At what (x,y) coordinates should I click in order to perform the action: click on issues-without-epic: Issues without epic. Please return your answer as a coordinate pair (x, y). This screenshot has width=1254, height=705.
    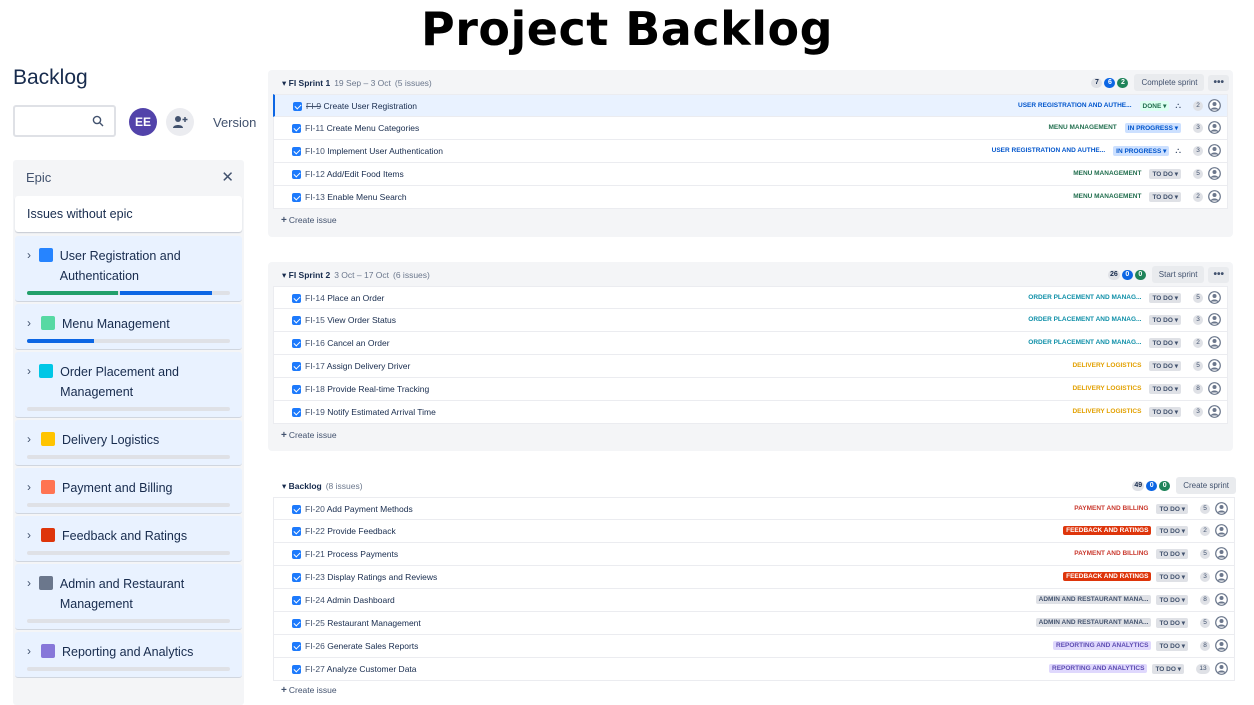
    Looking at the image, I should click on (128, 214).